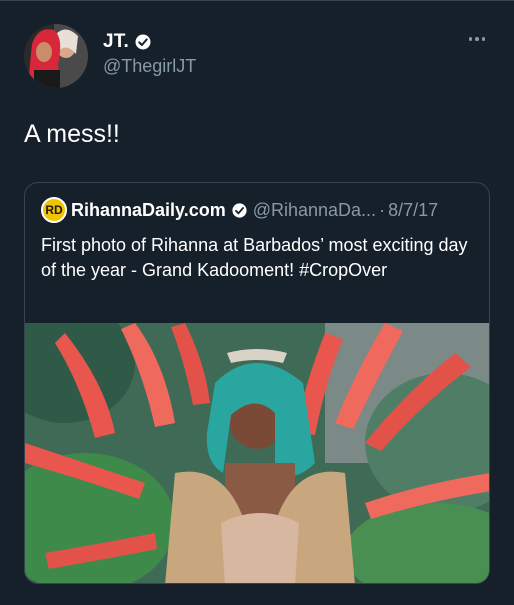 The width and height of the screenshot is (514, 605). What do you see at coordinates (413, 209) in the screenshot?
I see `quoted-date: 8/7/17` at bounding box center [413, 209].